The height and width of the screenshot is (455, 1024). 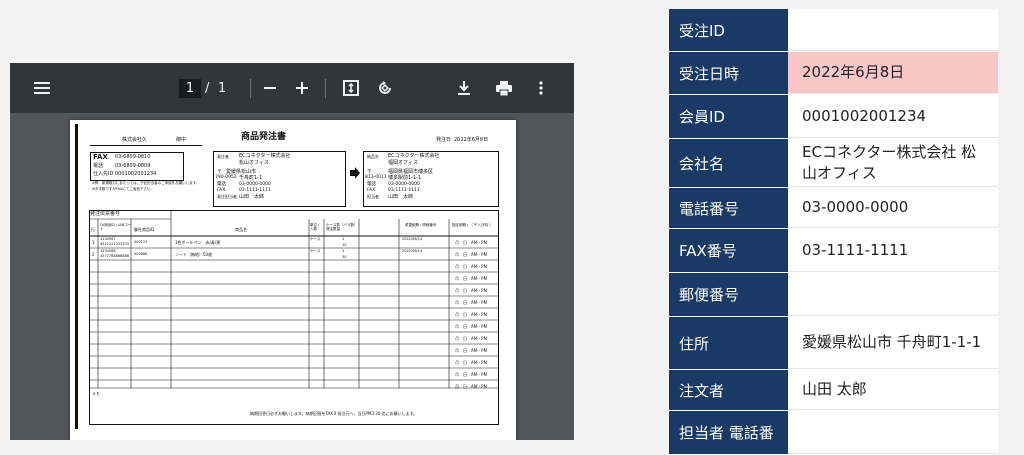 What do you see at coordinates (114, 256) in the screenshot?
I see `row2-jan2: 4577788888888` at bounding box center [114, 256].